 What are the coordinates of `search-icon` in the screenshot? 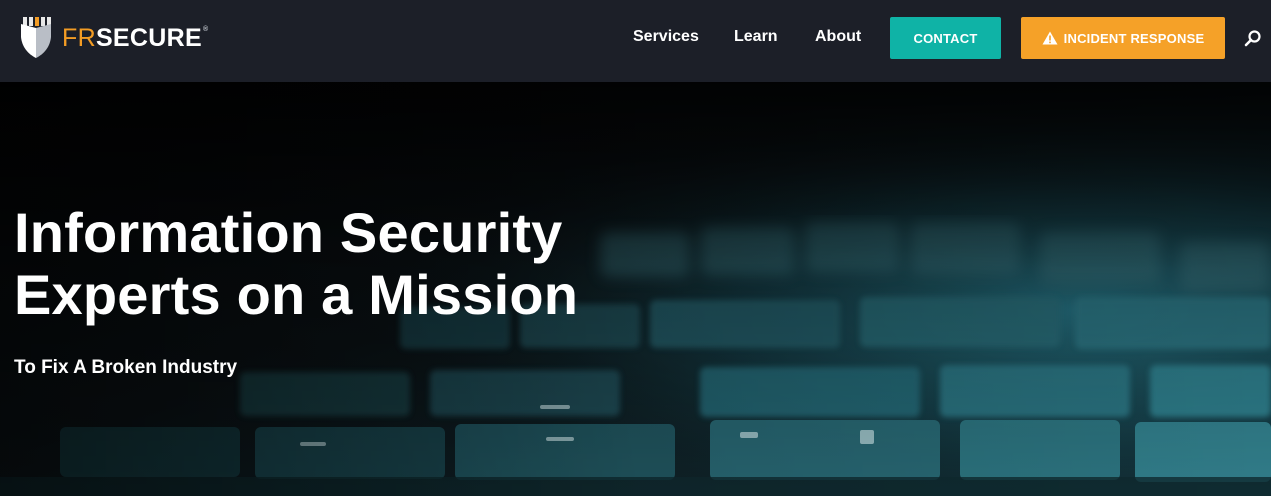 It's located at (1253, 39).